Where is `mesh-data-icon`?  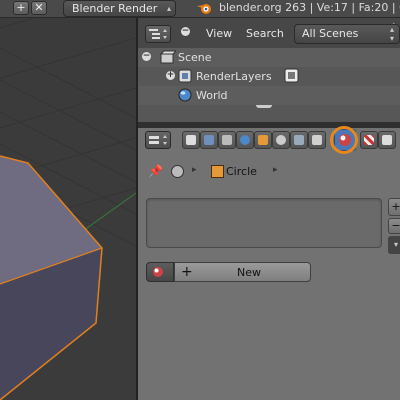 mesh-data-icon is located at coordinates (317, 140).